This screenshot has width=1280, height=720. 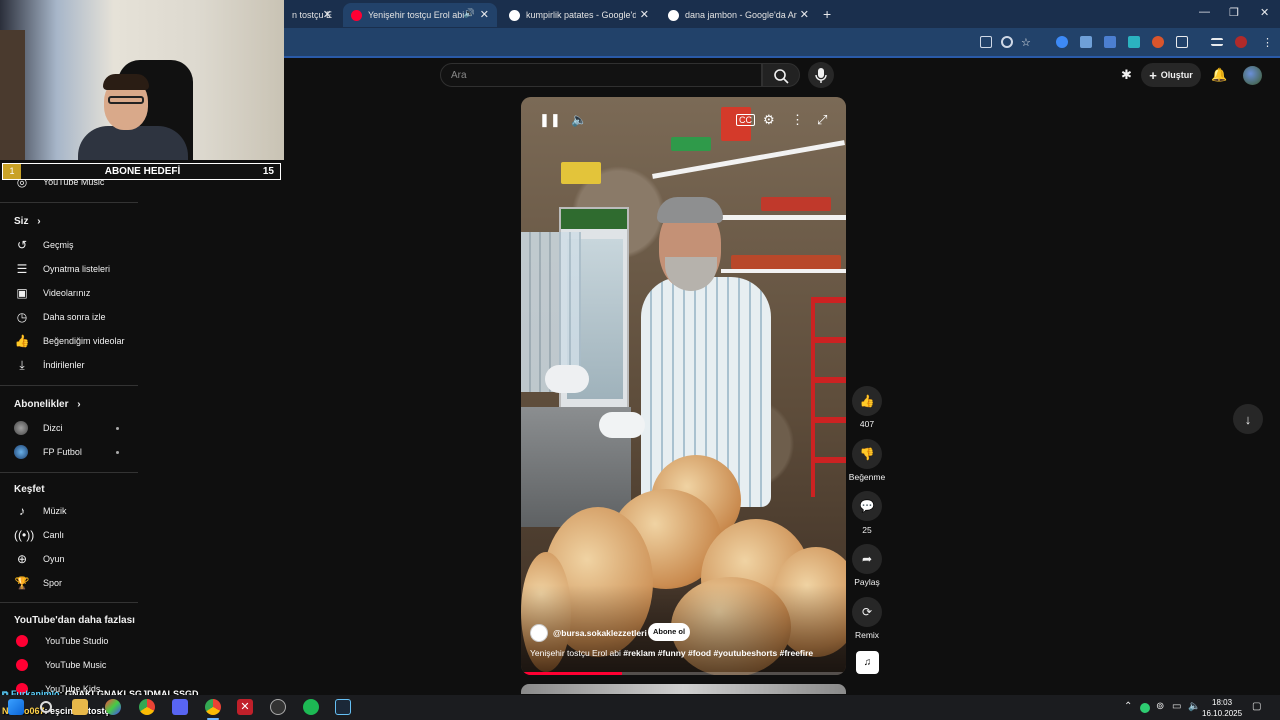 What do you see at coordinates (61, 641) in the screenshot?
I see `sidebar-item-youtube-studio: YouTube Studio` at bounding box center [61, 641].